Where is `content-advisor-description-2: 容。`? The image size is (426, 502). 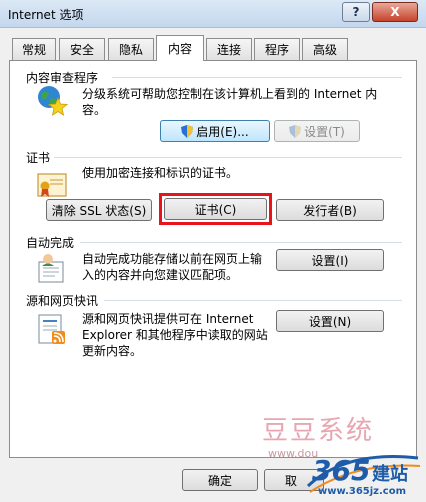 content-advisor-description-2: 容。 is located at coordinates (94, 110).